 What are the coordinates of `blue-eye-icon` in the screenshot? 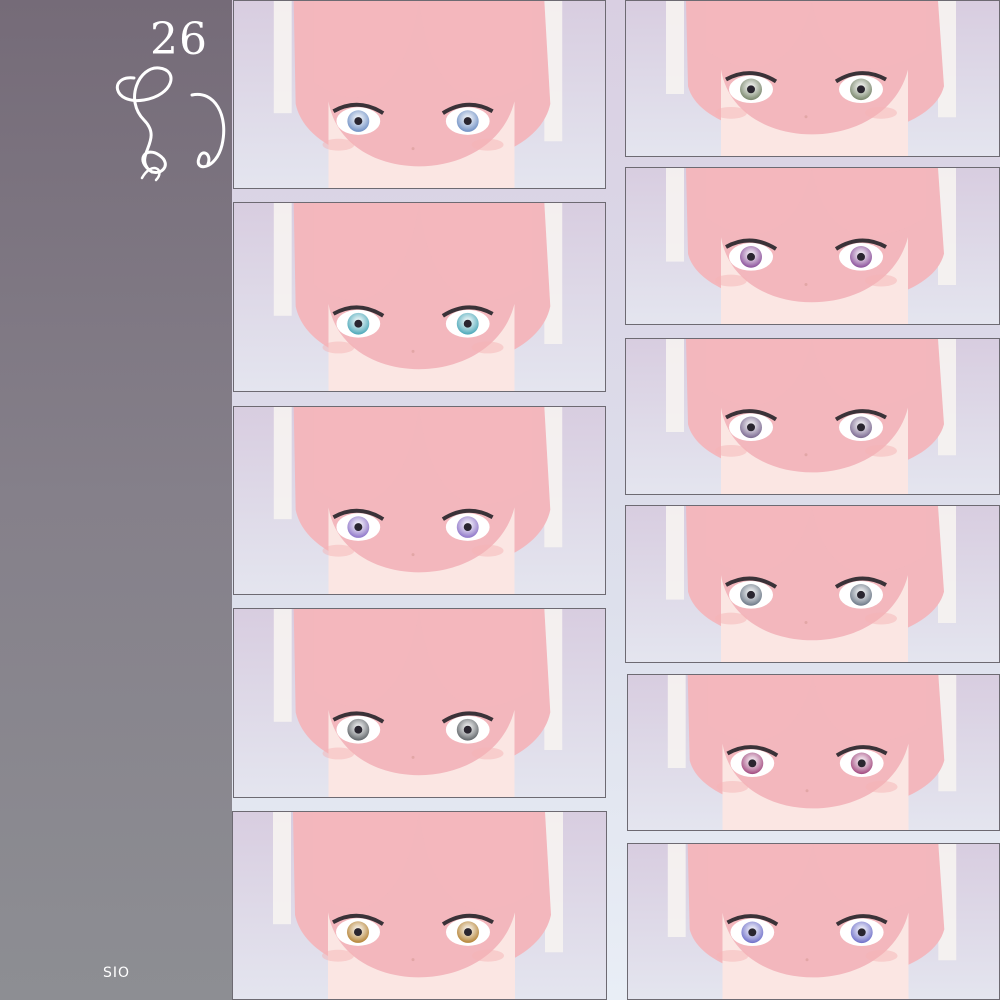 It's located at (418, 94).